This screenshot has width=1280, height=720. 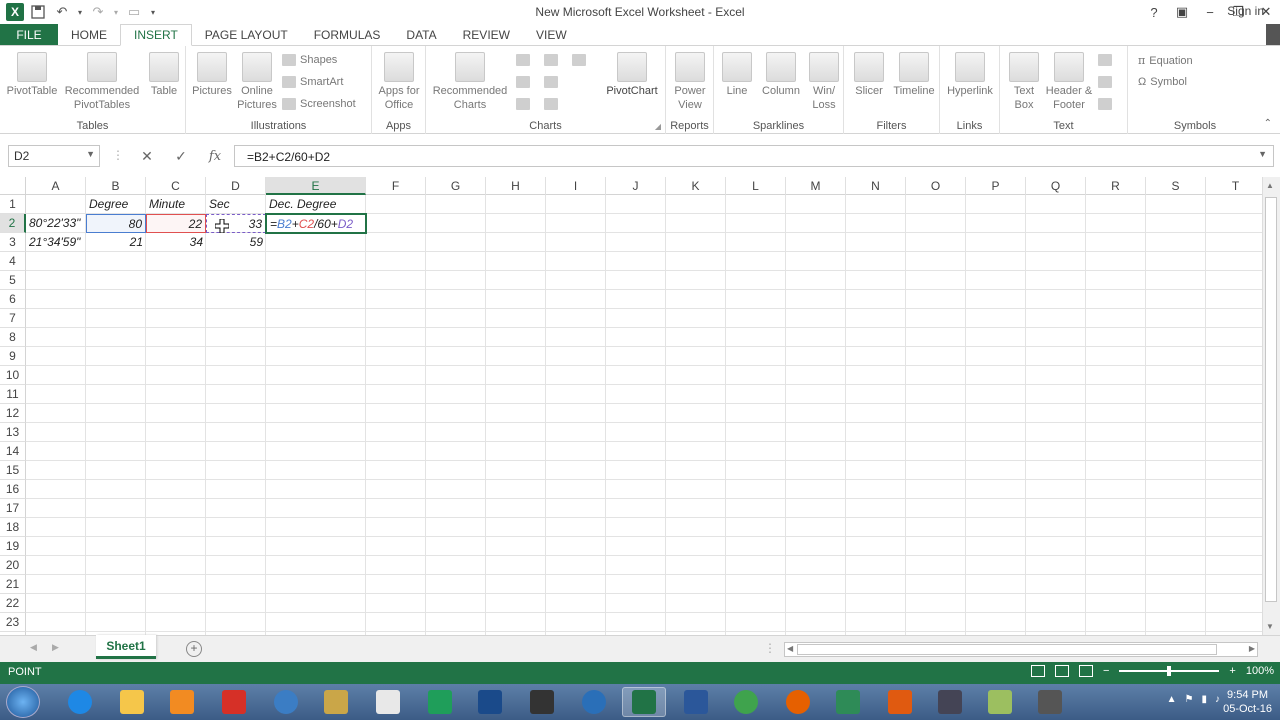 What do you see at coordinates (13, 223) in the screenshot?
I see `row-header-2: 2` at bounding box center [13, 223].